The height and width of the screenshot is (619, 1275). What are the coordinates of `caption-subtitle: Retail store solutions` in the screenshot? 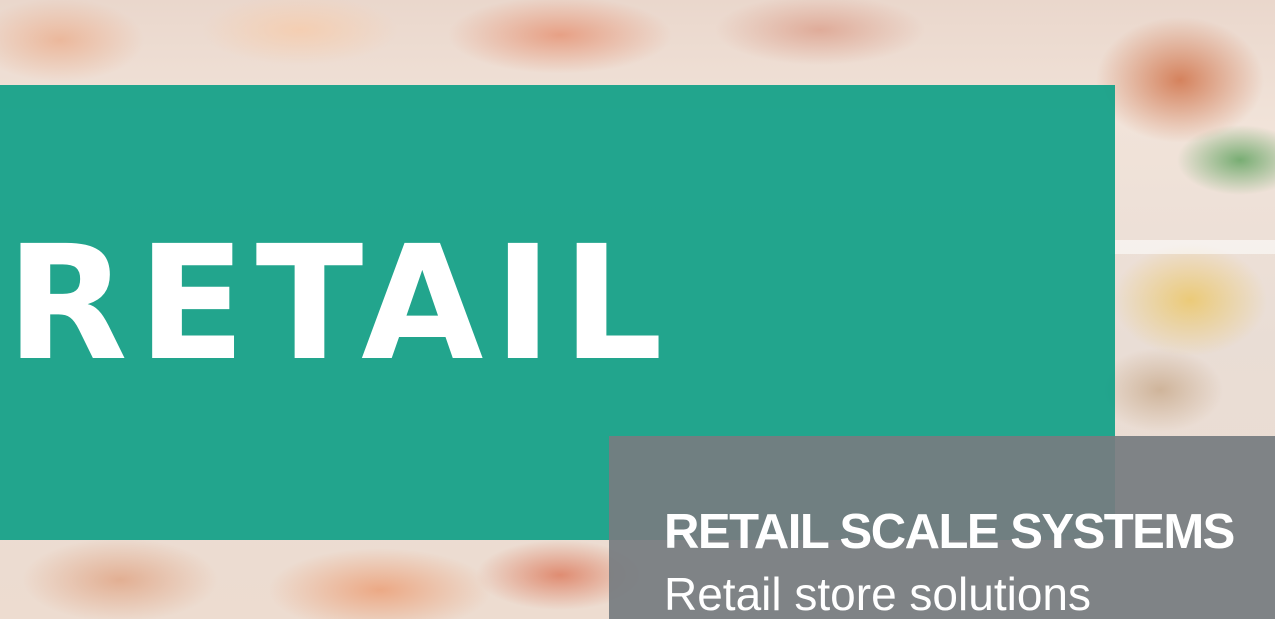 It's located at (877, 593).